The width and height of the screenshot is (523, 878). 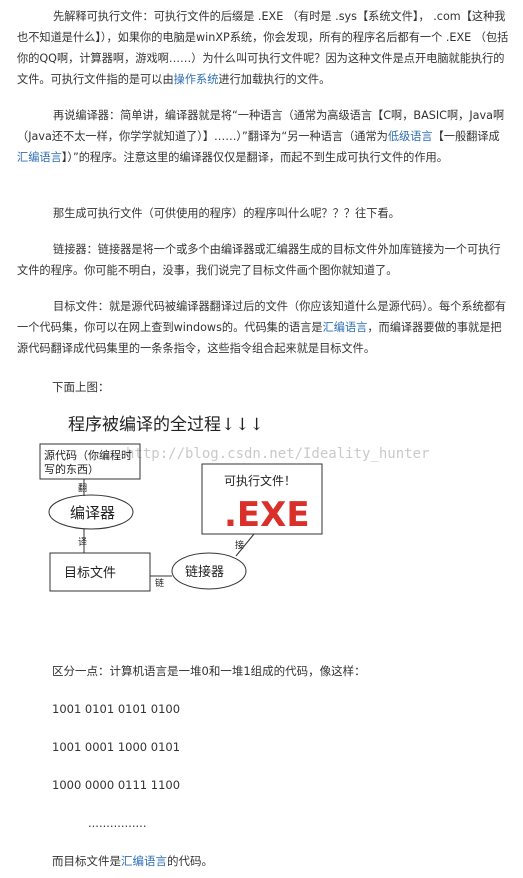 I want to click on linker-label: 链接器, so click(x=204, y=572).